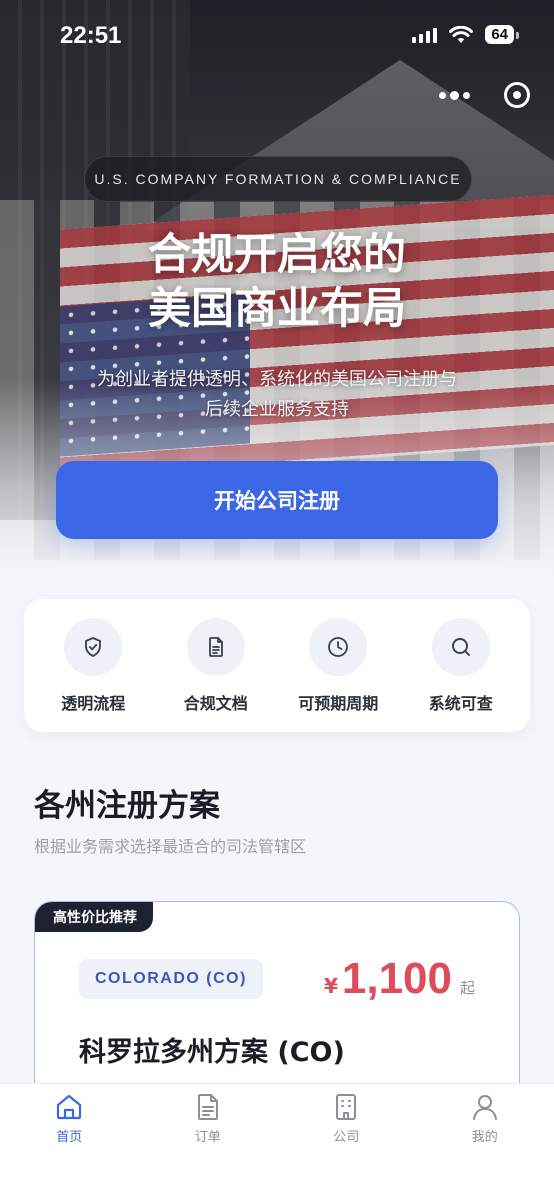 This screenshot has width=554, height=1200. Describe the element at coordinates (277, 1141) in the screenshot. I see `bottom-tab-bar: 首页 订单 公司 我的` at that location.